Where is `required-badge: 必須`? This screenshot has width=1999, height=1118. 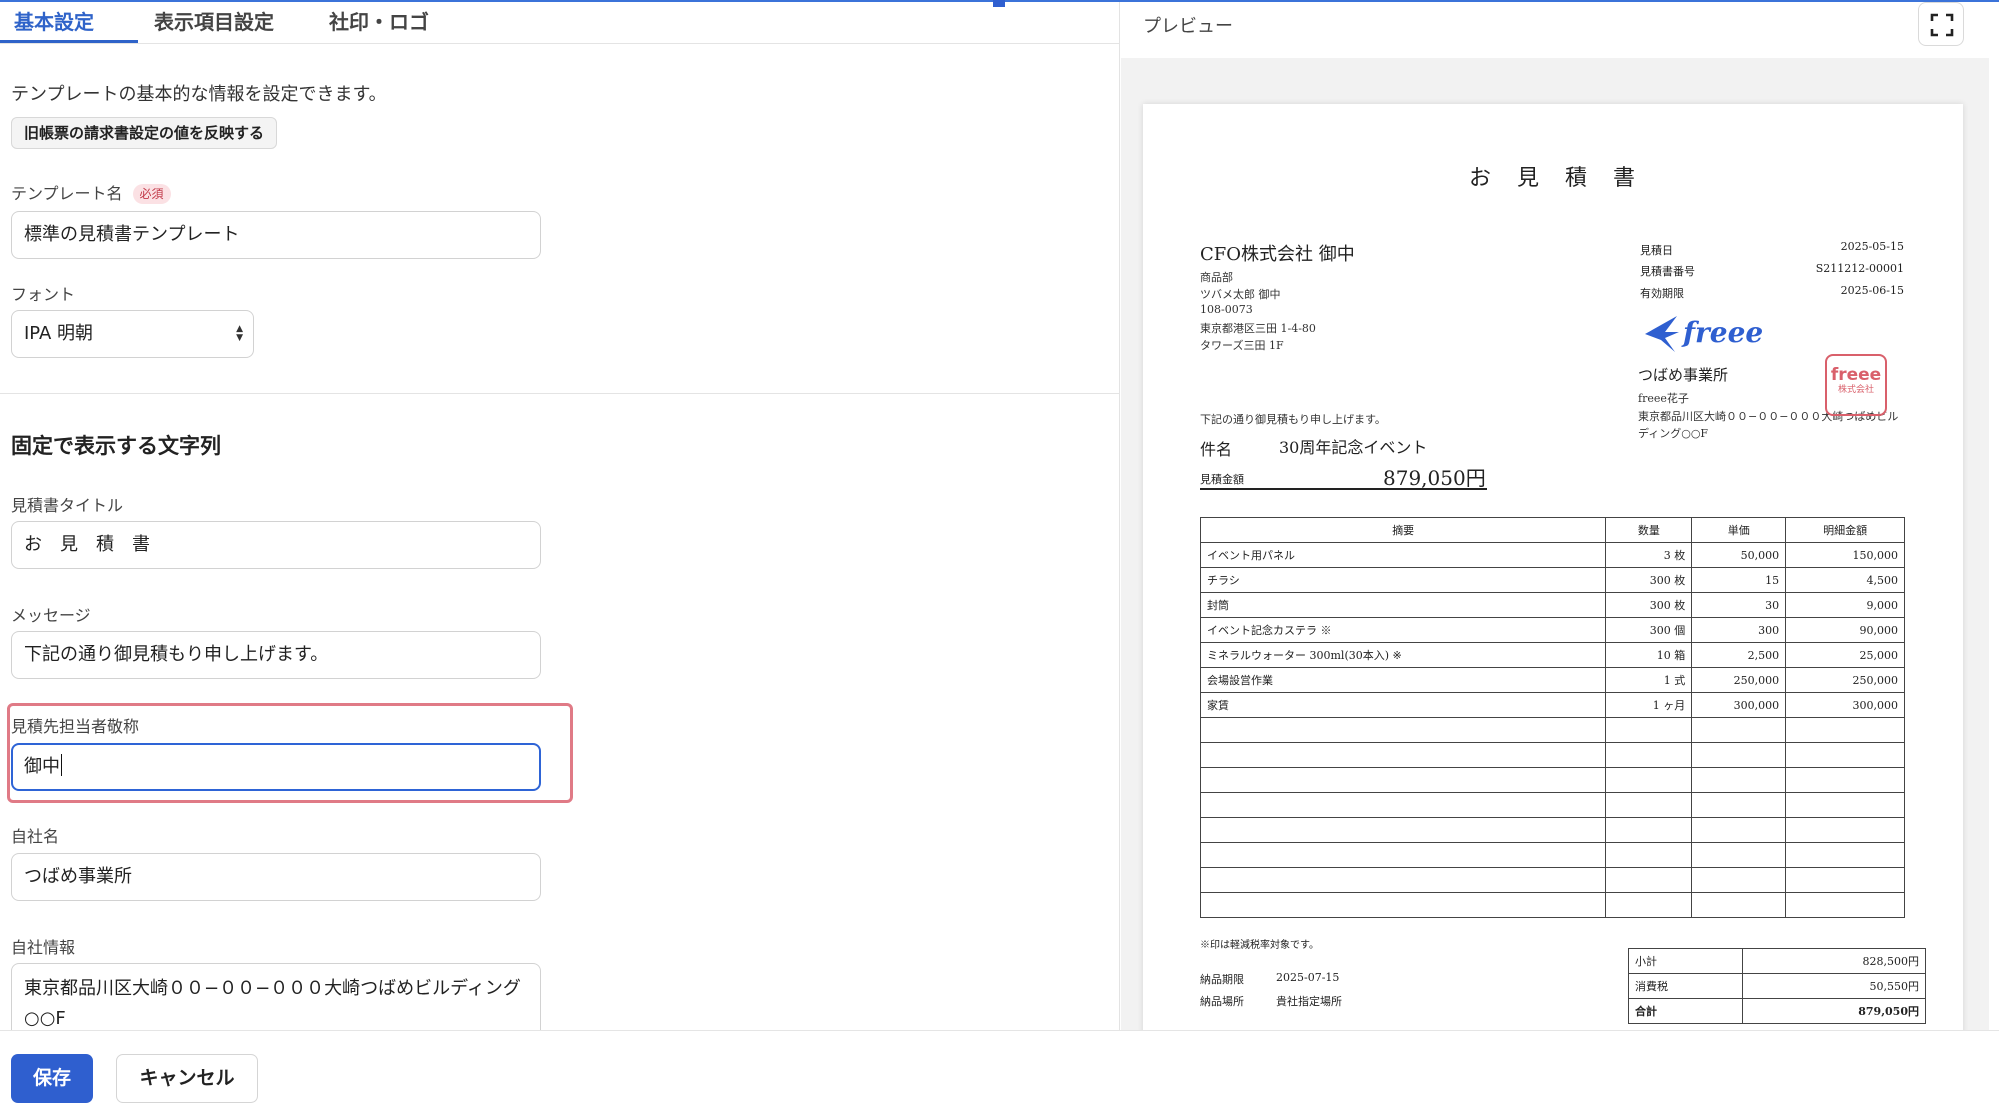 required-badge: 必須 is located at coordinates (151, 194).